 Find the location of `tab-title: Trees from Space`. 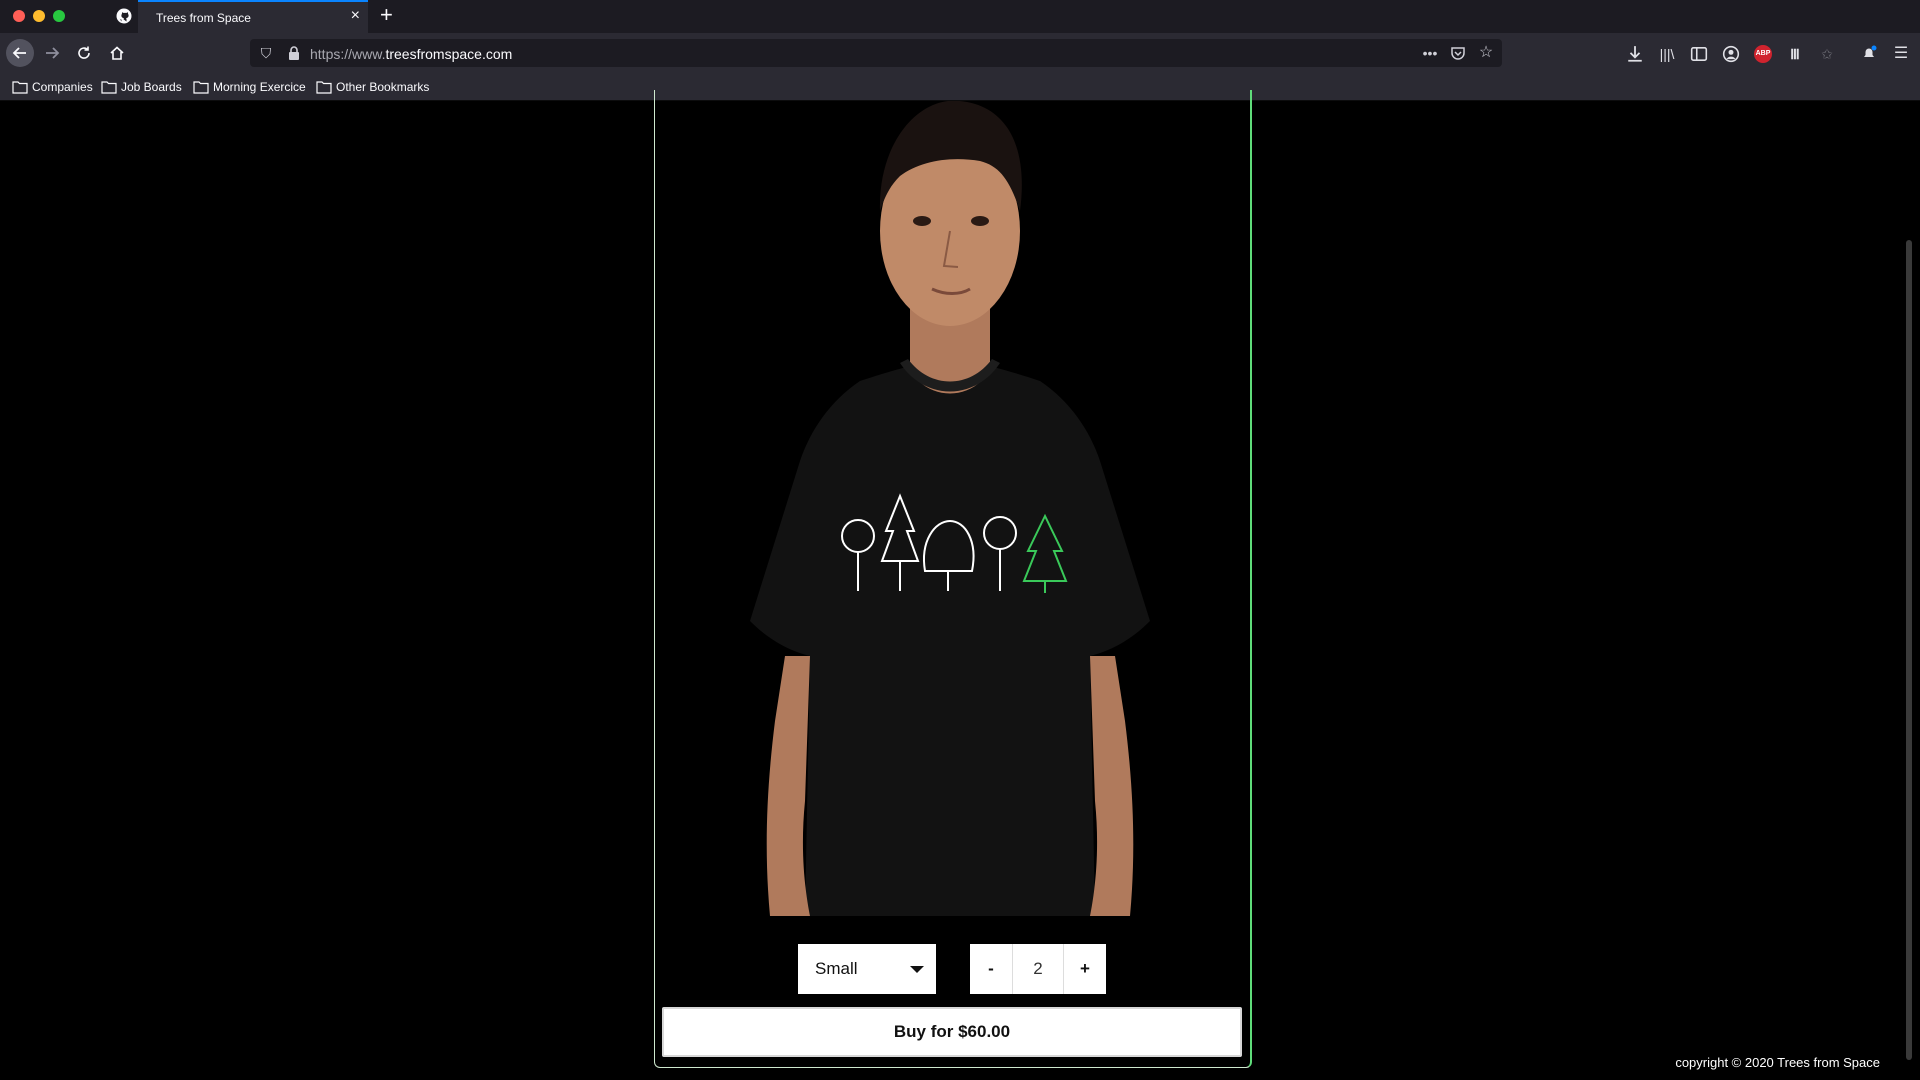

tab-title: Trees from Space is located at coordinates (203, 18).